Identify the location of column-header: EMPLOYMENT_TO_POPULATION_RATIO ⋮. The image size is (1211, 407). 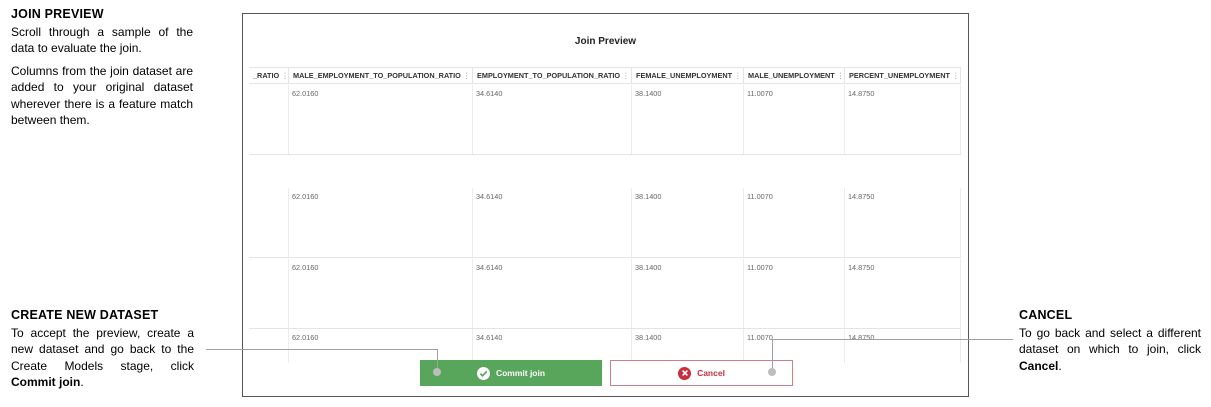
(552, 76).